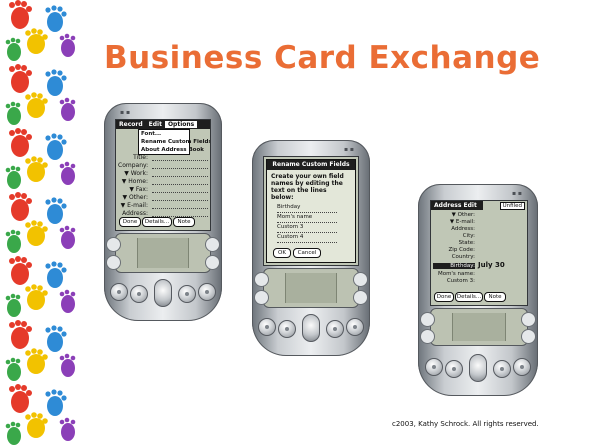 The image size is (602, 445). I want to click on field-row: Mom's name:, so click(479, 274).